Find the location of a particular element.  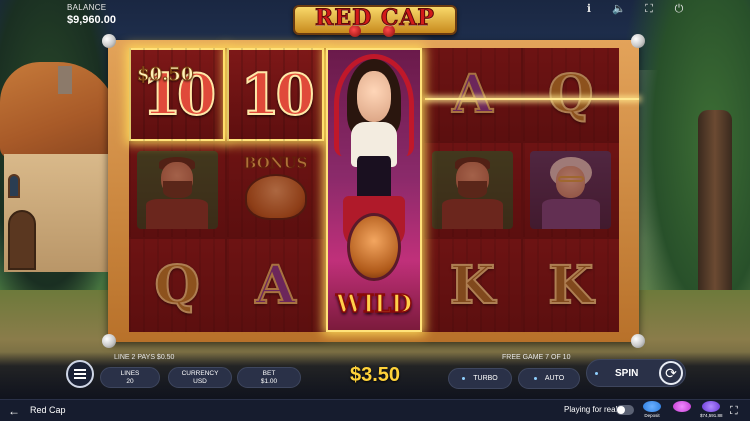

promo-caption: Deposit is located at coordinates (652, 415).